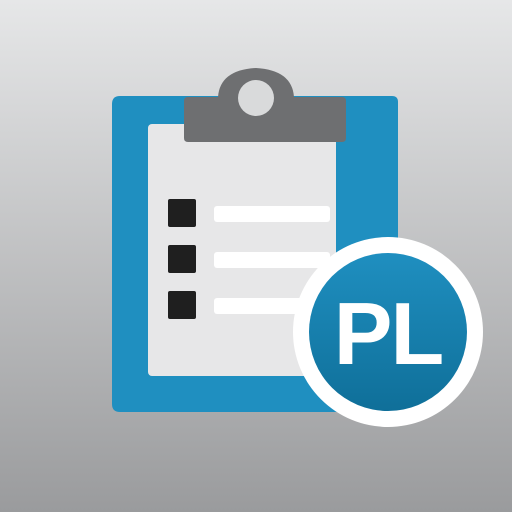  Describe the element at coordinates (388, 333) in the screenshot. I see `badge-label: PL` at that location.